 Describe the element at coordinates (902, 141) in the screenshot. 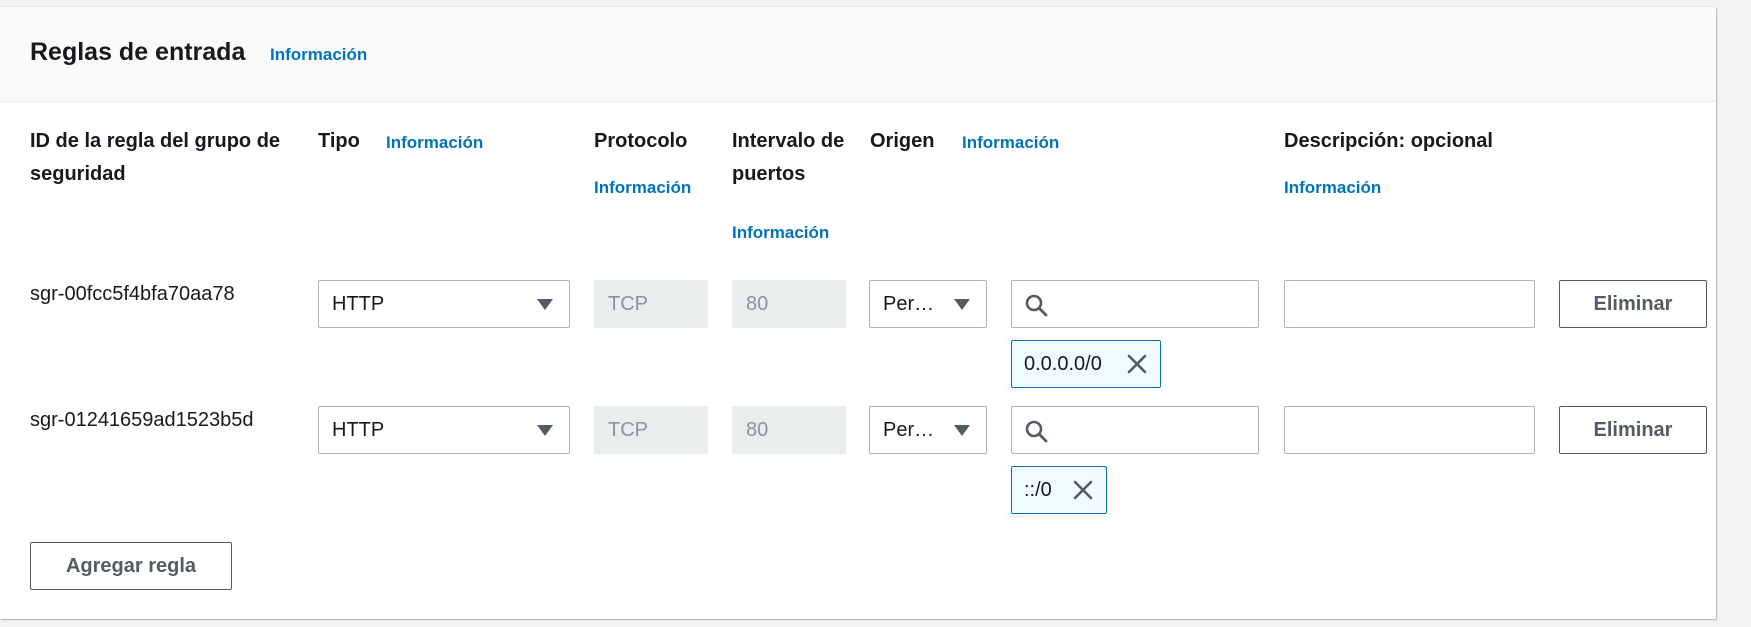

I see `column-header-source: Origen` at that location.